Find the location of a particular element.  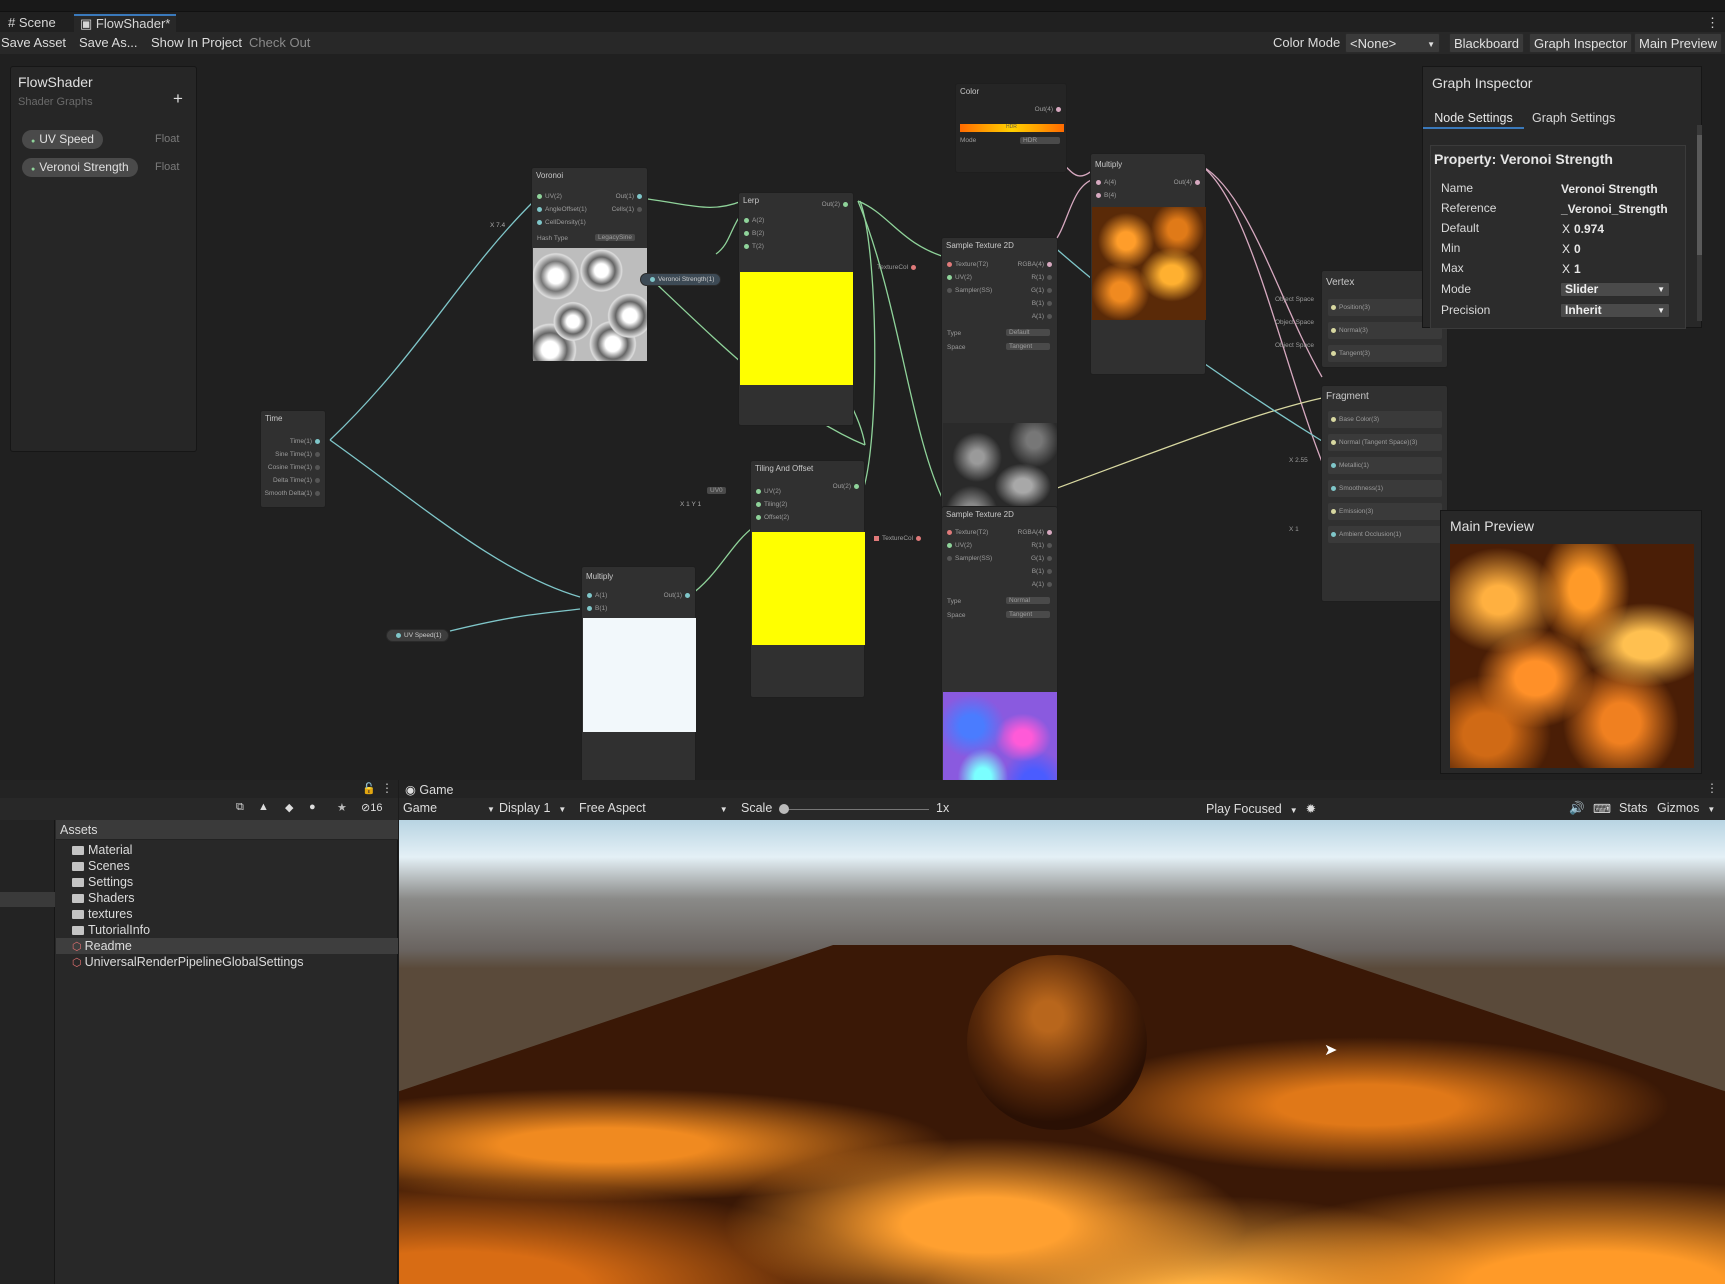

sample2-rgba-port: RGBA(4) is located at coordinates (1036, 532).